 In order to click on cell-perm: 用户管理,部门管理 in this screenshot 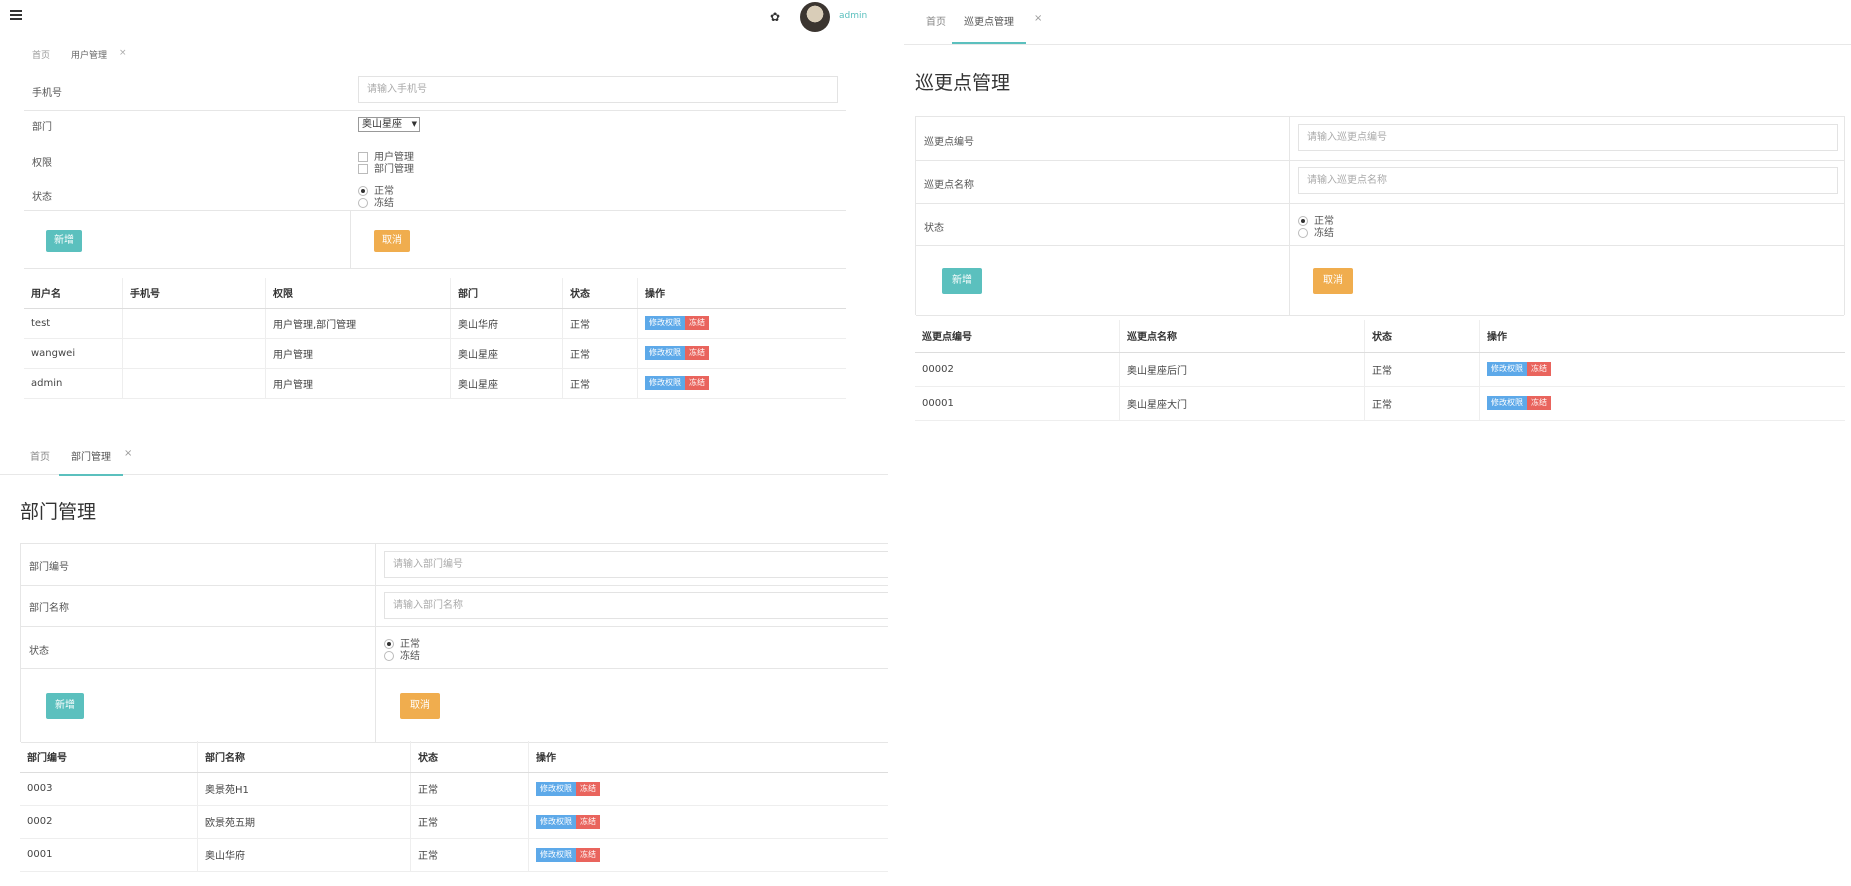, I will do `click(358, 323)`.